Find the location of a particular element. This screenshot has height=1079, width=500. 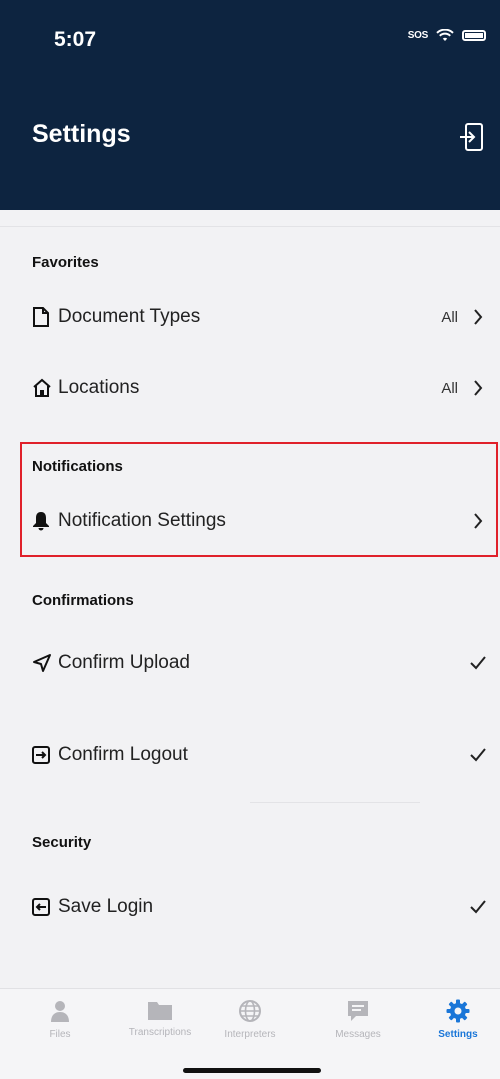

status-time: 5:07 is located at coordinates (75, 39).